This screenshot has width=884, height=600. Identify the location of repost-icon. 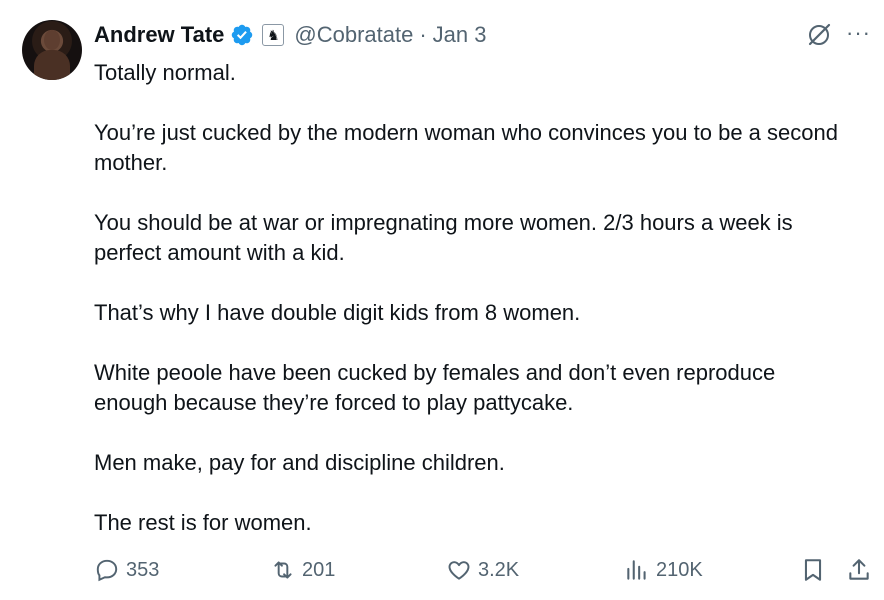
(283, 570).